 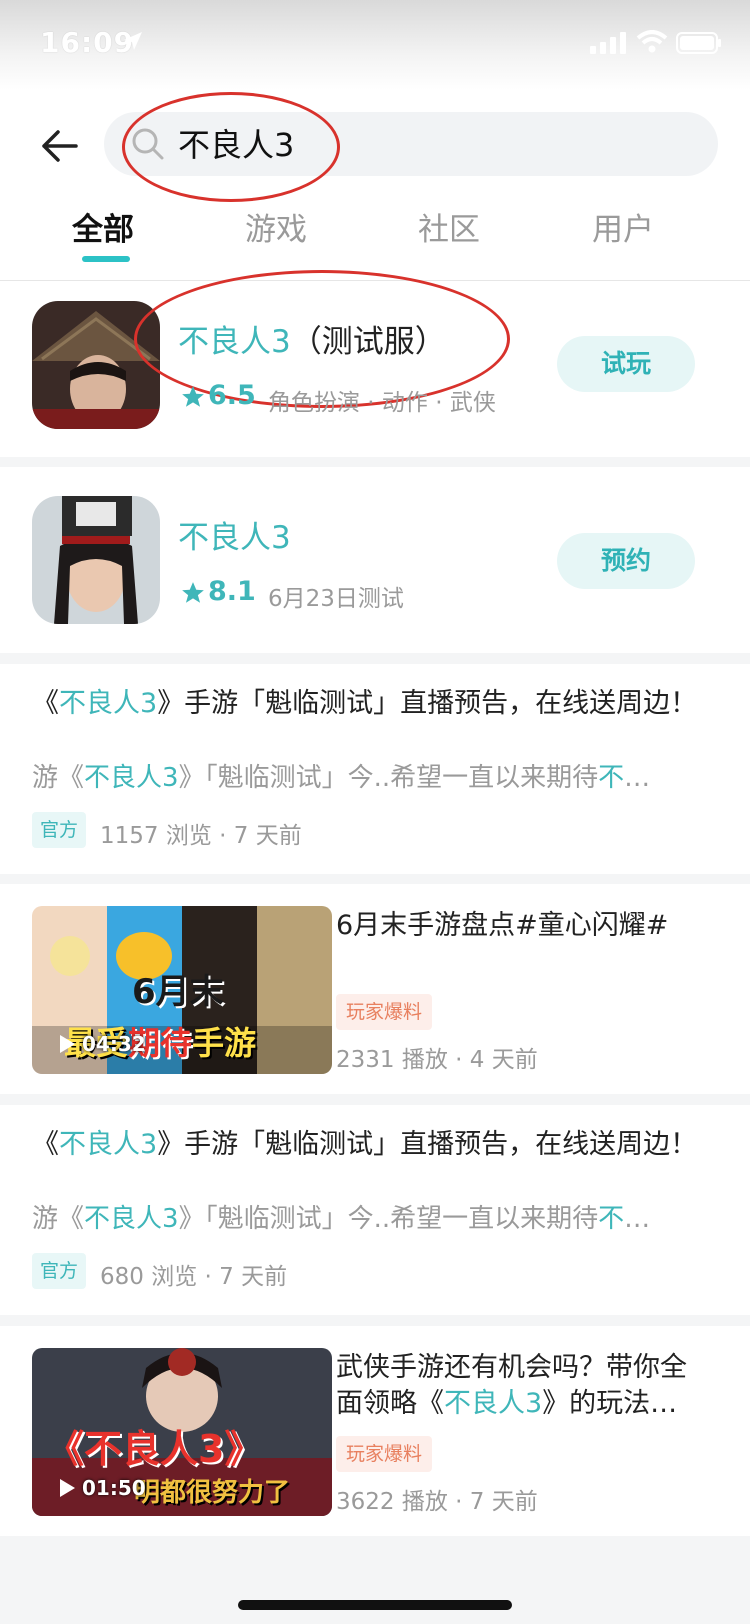 What do you see at coordinates (698, 43) in the screenshot?
I see `battery-icon` at bounding box center [698, 43].